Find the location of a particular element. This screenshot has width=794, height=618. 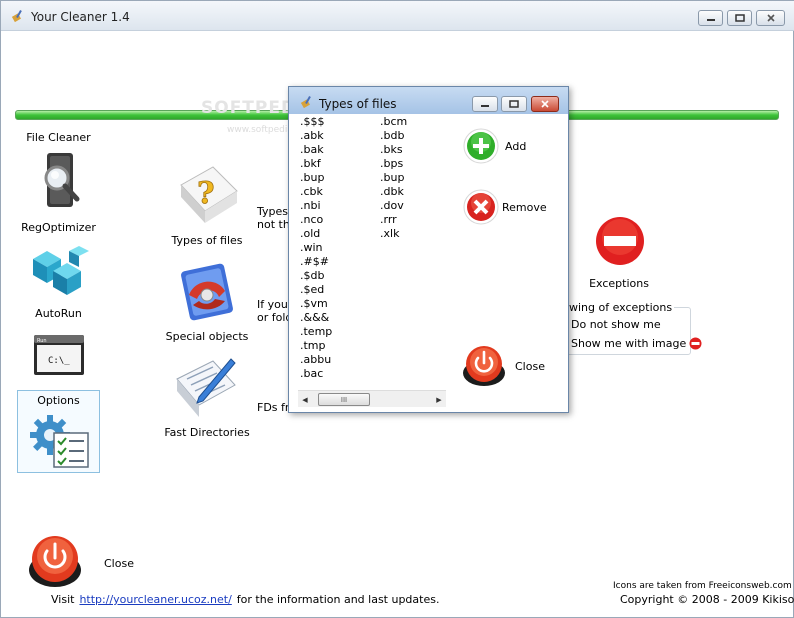

dialog-close-button is located at coordinates (545, 104).